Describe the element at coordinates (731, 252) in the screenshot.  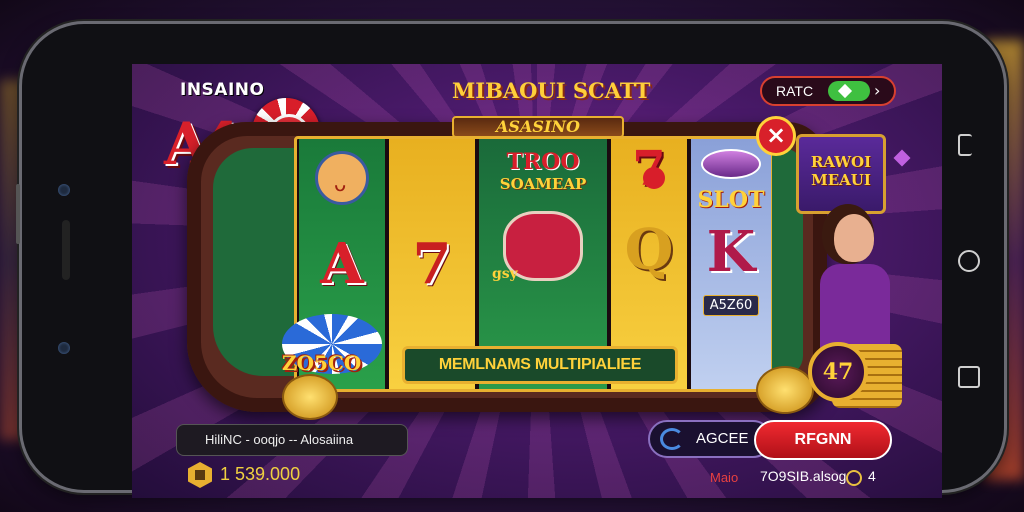
I see `reel-symbol: K` at that location.